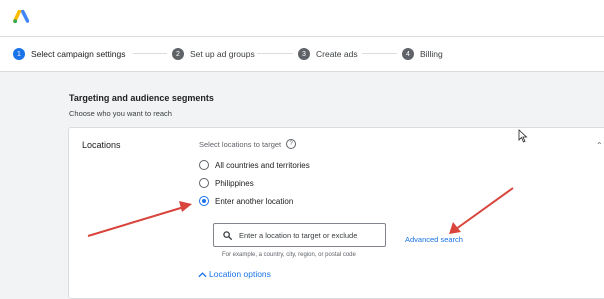 The width and height of the screenshot is (604, 299). I want to click on select-locations-label: Select locations to target ?, so click(248, 144).